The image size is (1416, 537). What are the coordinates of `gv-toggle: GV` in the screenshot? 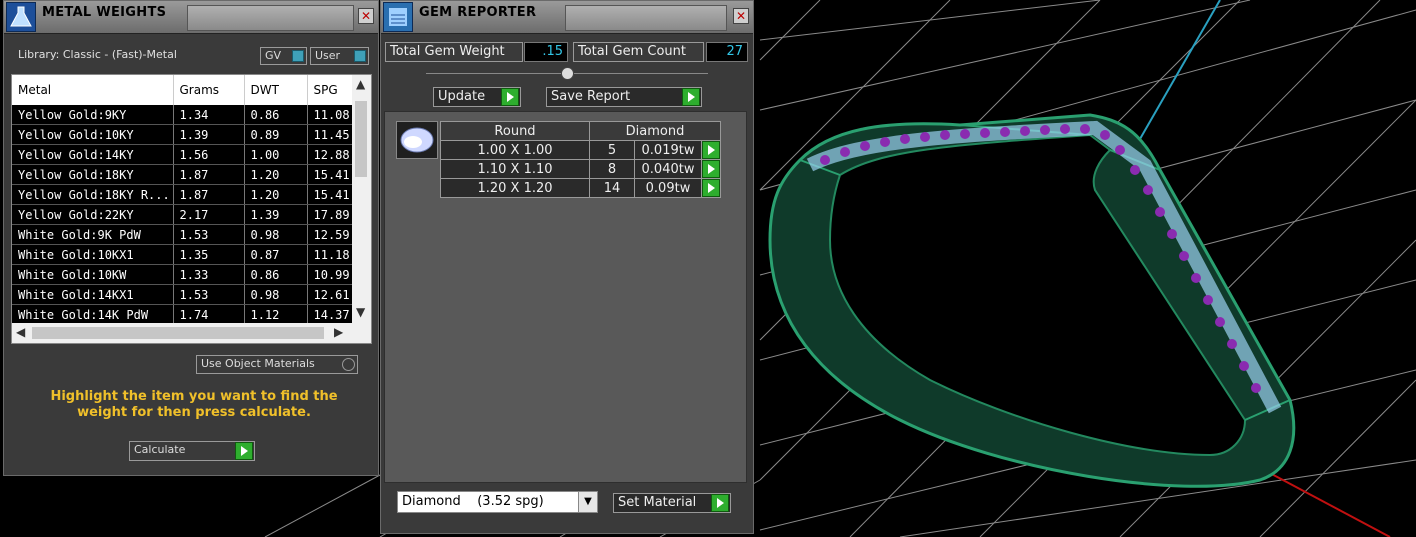 It's located at (283, 56).